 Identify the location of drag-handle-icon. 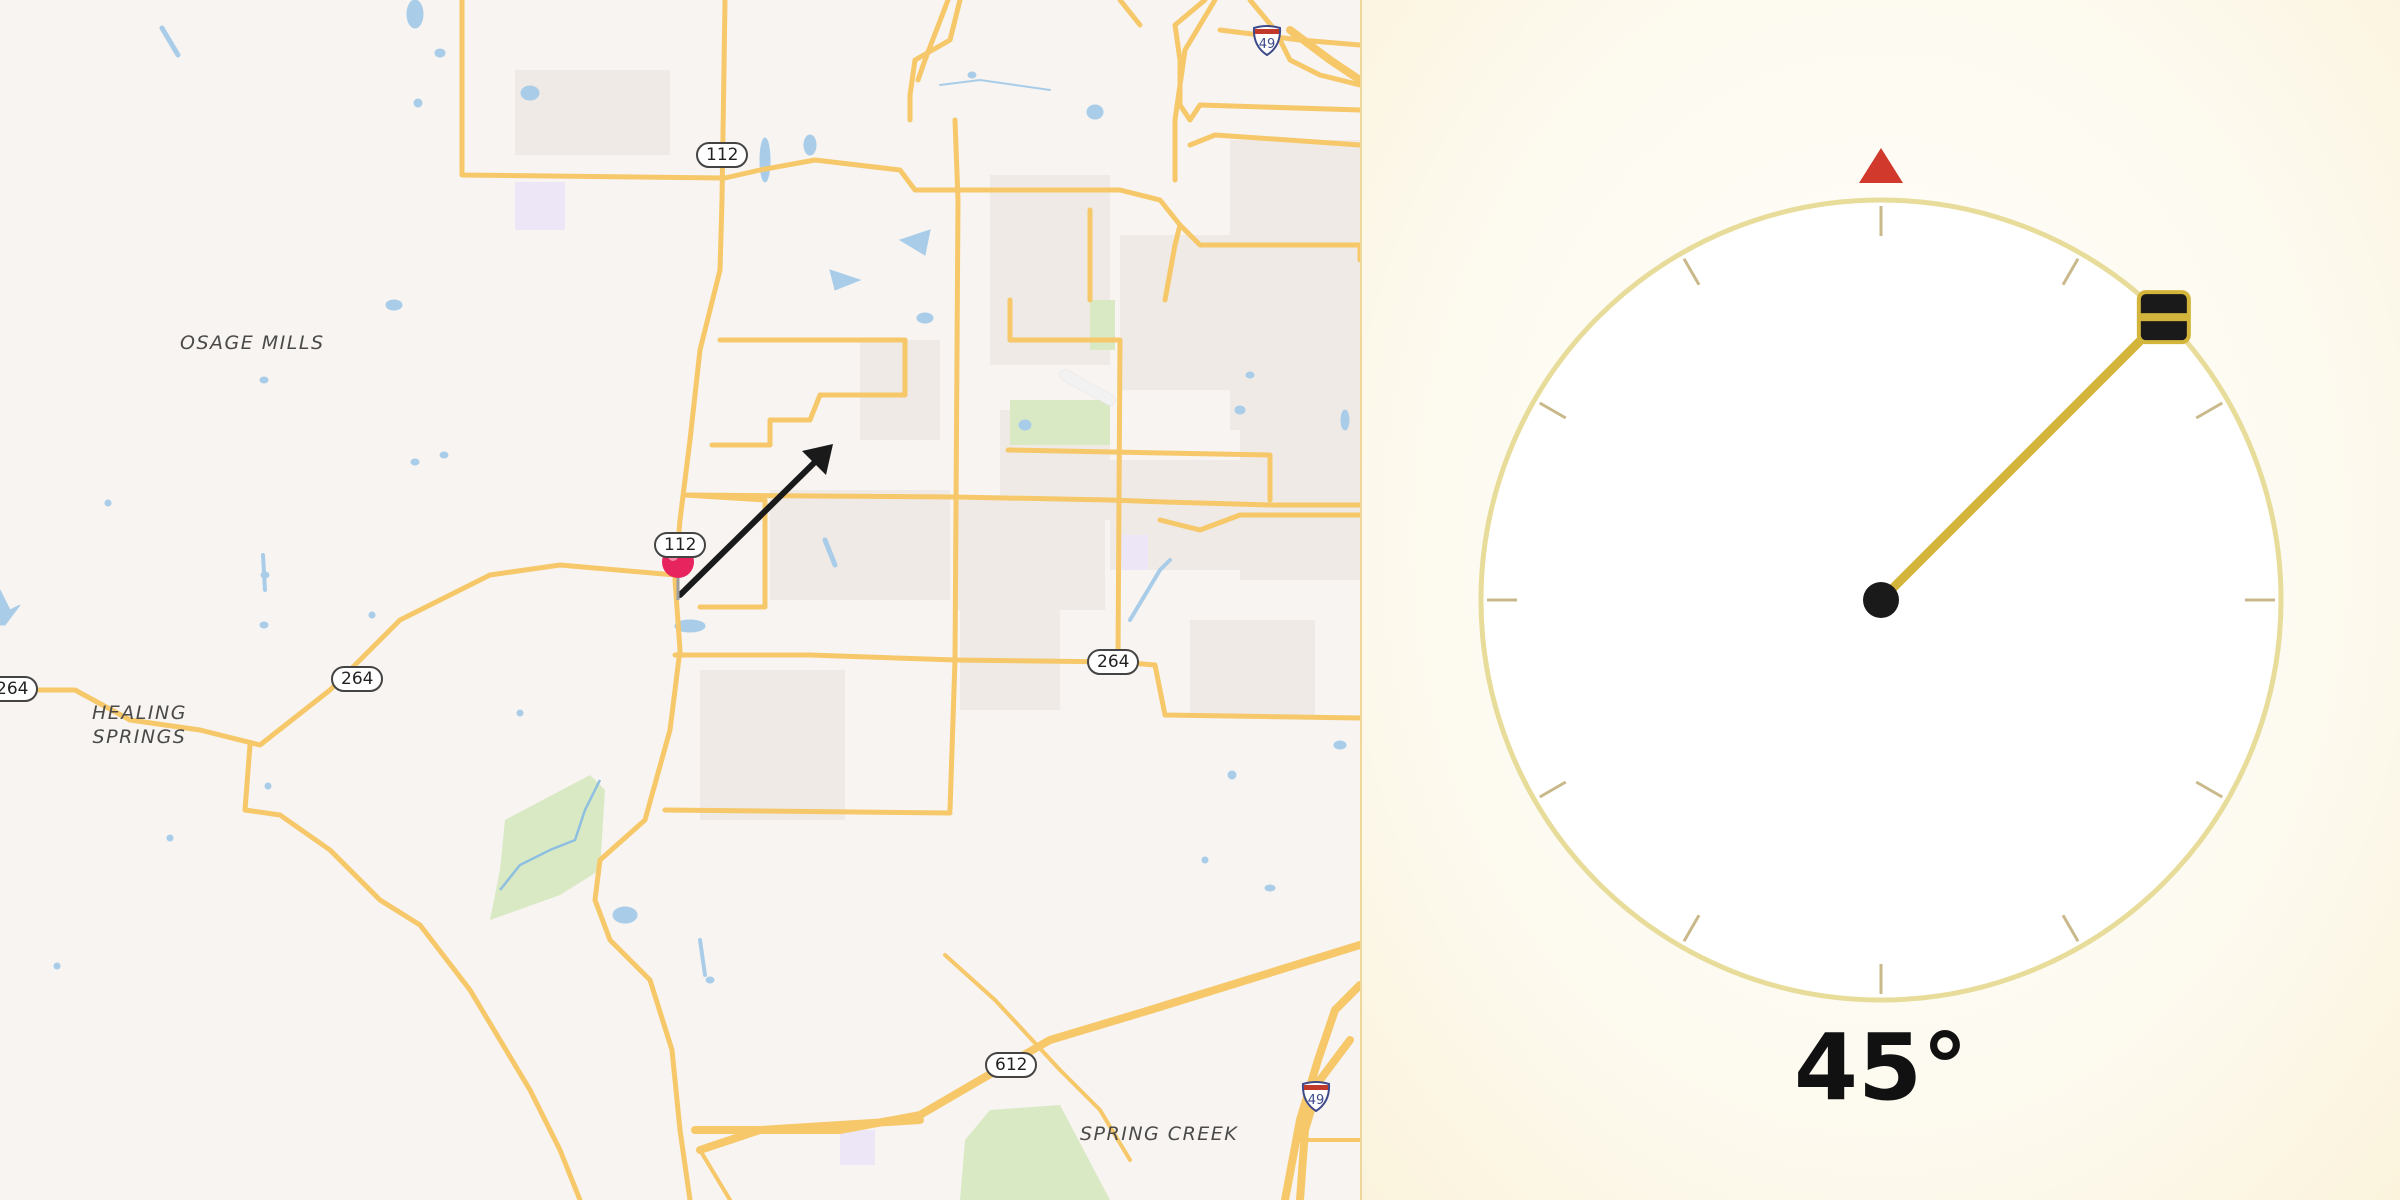
(2163, 317).